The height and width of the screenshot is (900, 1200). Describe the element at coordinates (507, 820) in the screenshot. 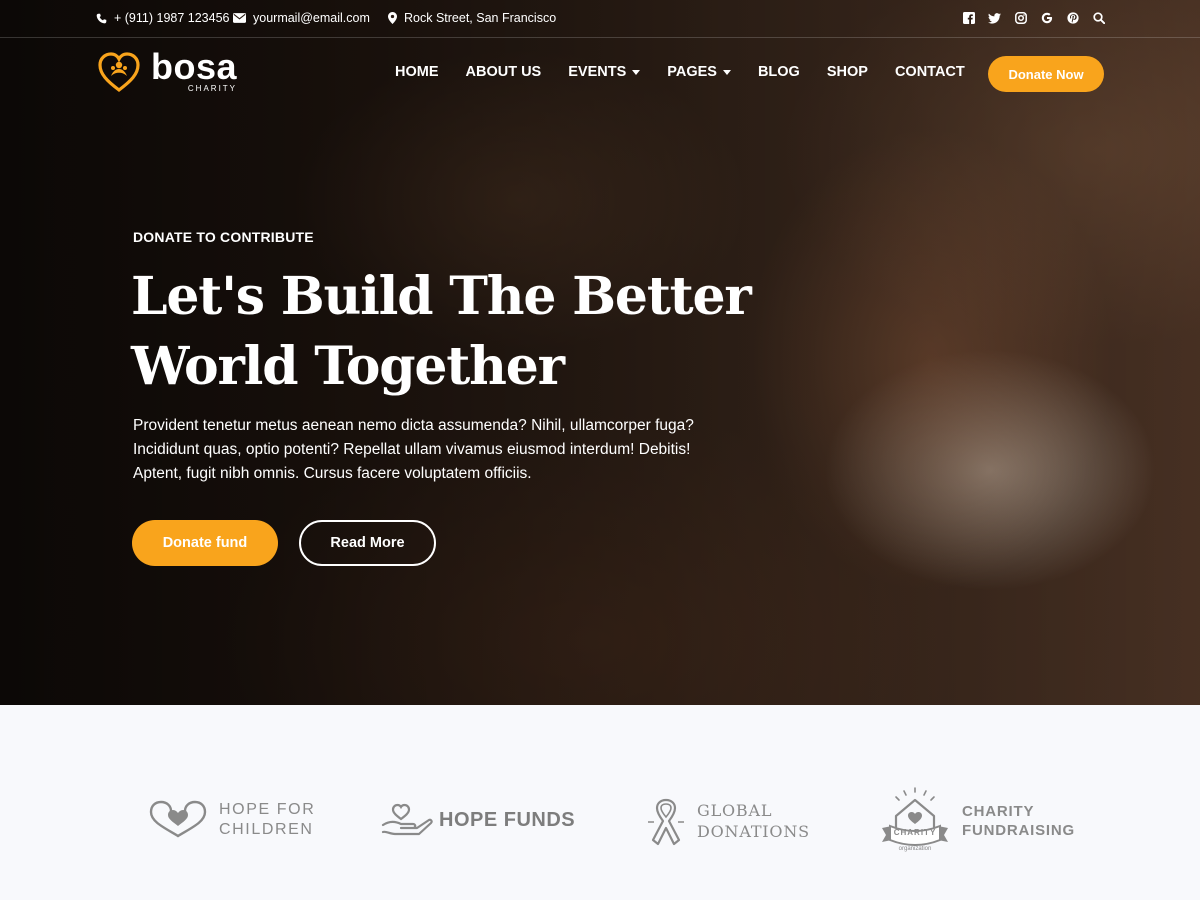

I see `partner-label: HOPE FUNDS` at that location.